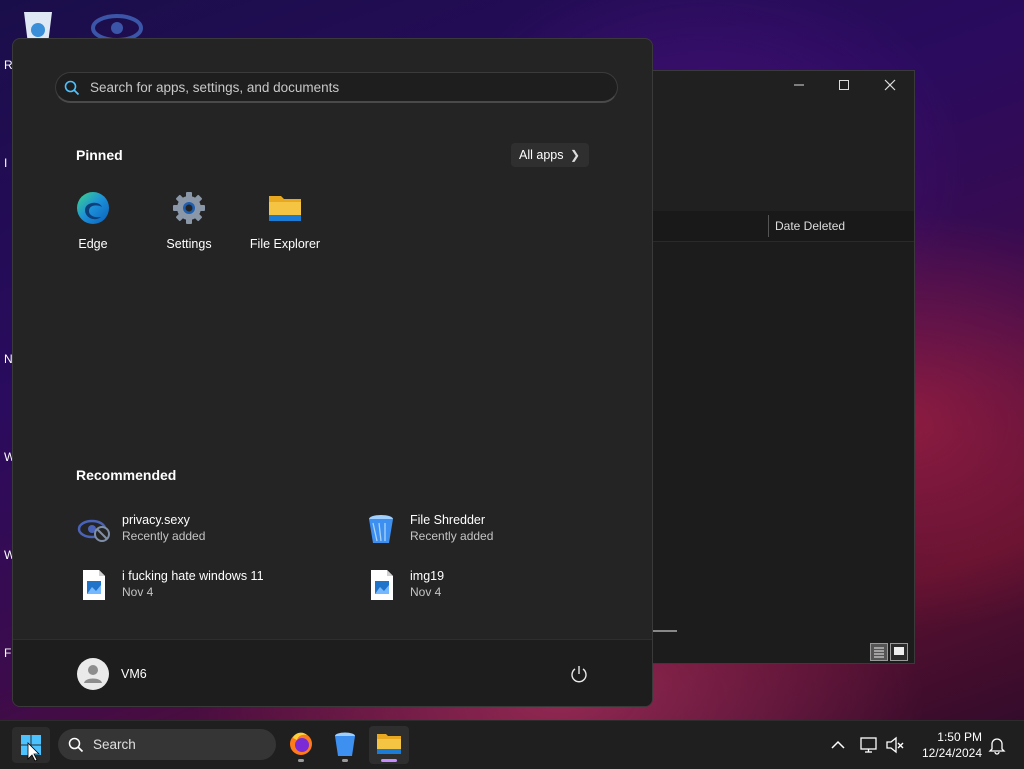 Image resolution: width=1024 pixels, height=769 pixels. Describe the element at coordinates (810, 226) in the screenshot. I see `column-date-deleted: Date Deleted` at that location.